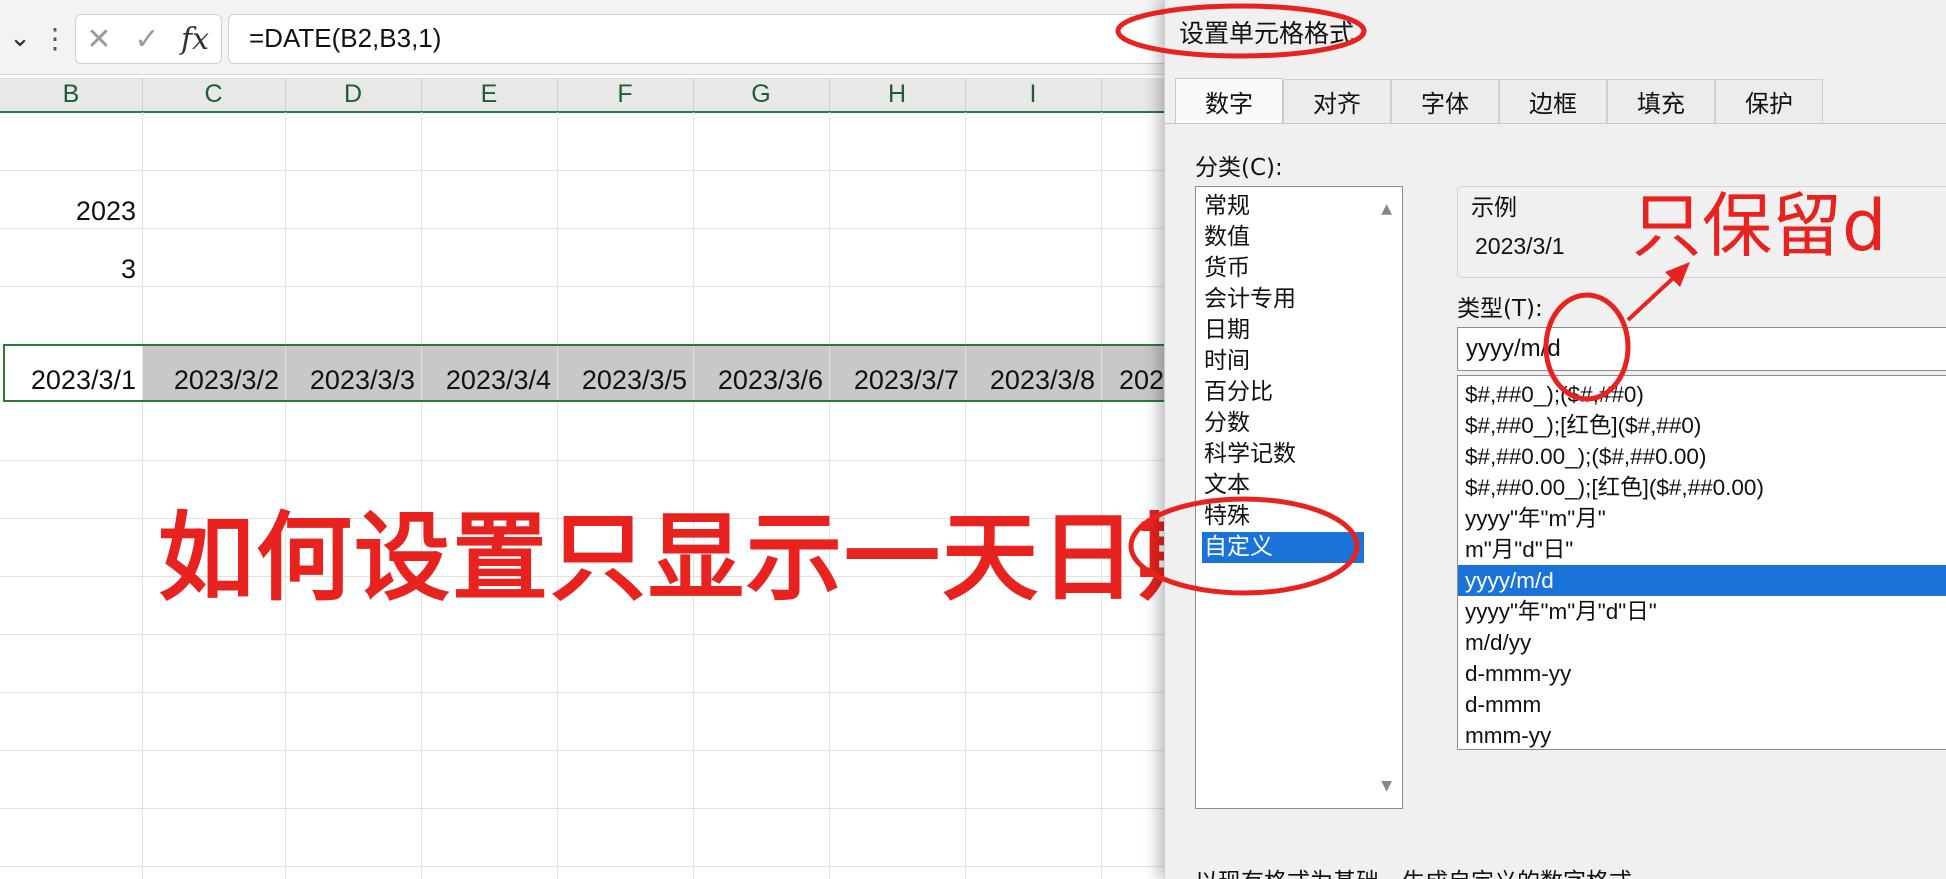 The width and height of the screenshot is (1946, 879). I want to click on column-line, so click(142, 495).